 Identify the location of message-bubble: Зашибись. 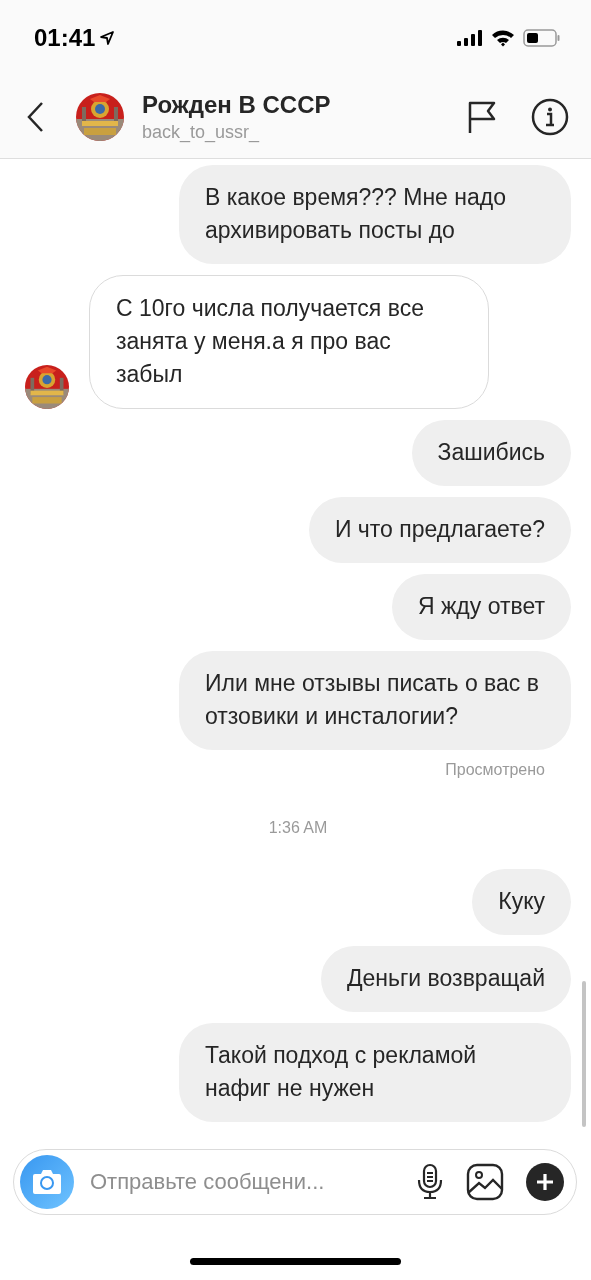
(491, 453).